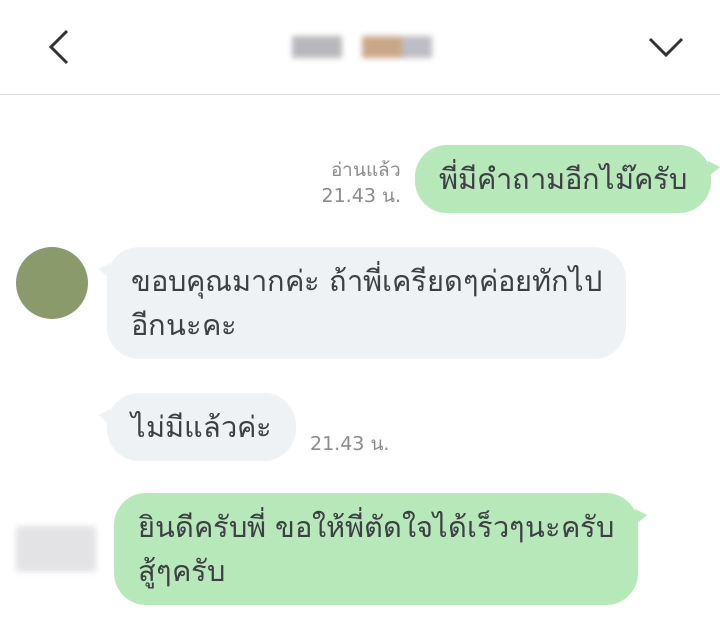 This screenshot has height=617, width=720. What do you see at coordinates (376, 549) in the screenshot?
I see `message-bubble: ยินดีครับพี่ ขอให้พี่ตัดใจได้เร็วๆนะครับ สู้ๆครับ` at bounding box center [376, 549].